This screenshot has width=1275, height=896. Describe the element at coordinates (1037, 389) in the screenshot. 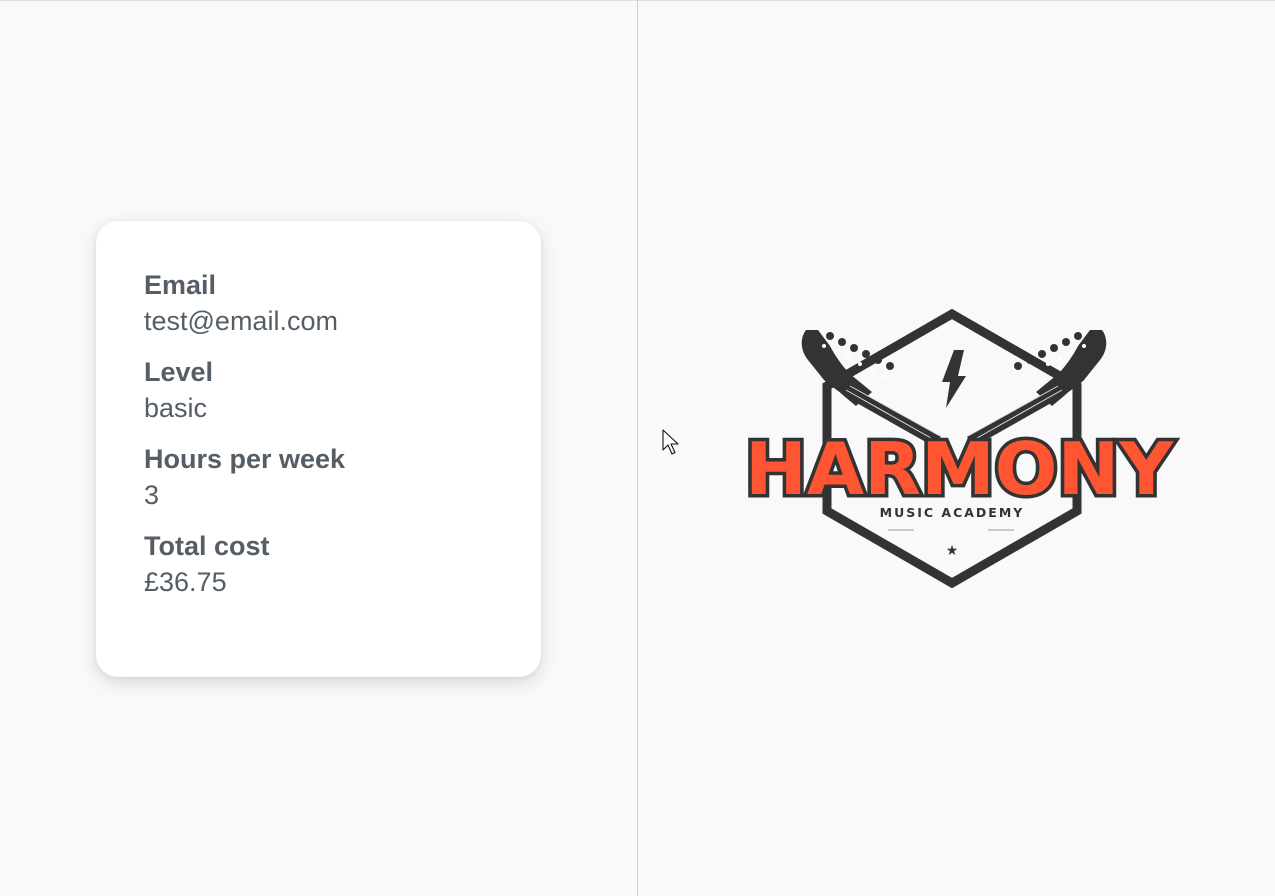

I see `guitar-headstock-icon-right` at that location.